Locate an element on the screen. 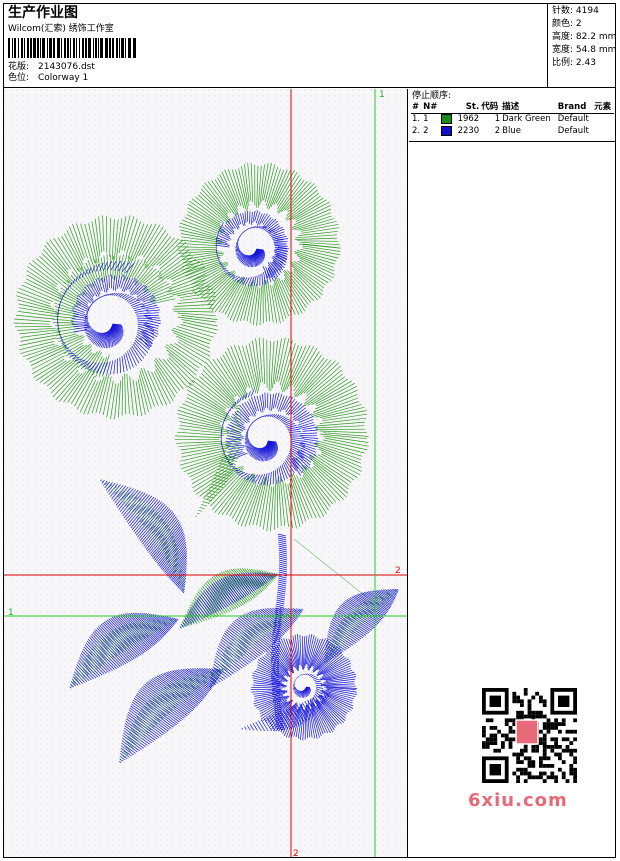 Image resolution: width=620 pixels, height=861 pixels. col-header: 元素 is located at coordinates (603, 108).